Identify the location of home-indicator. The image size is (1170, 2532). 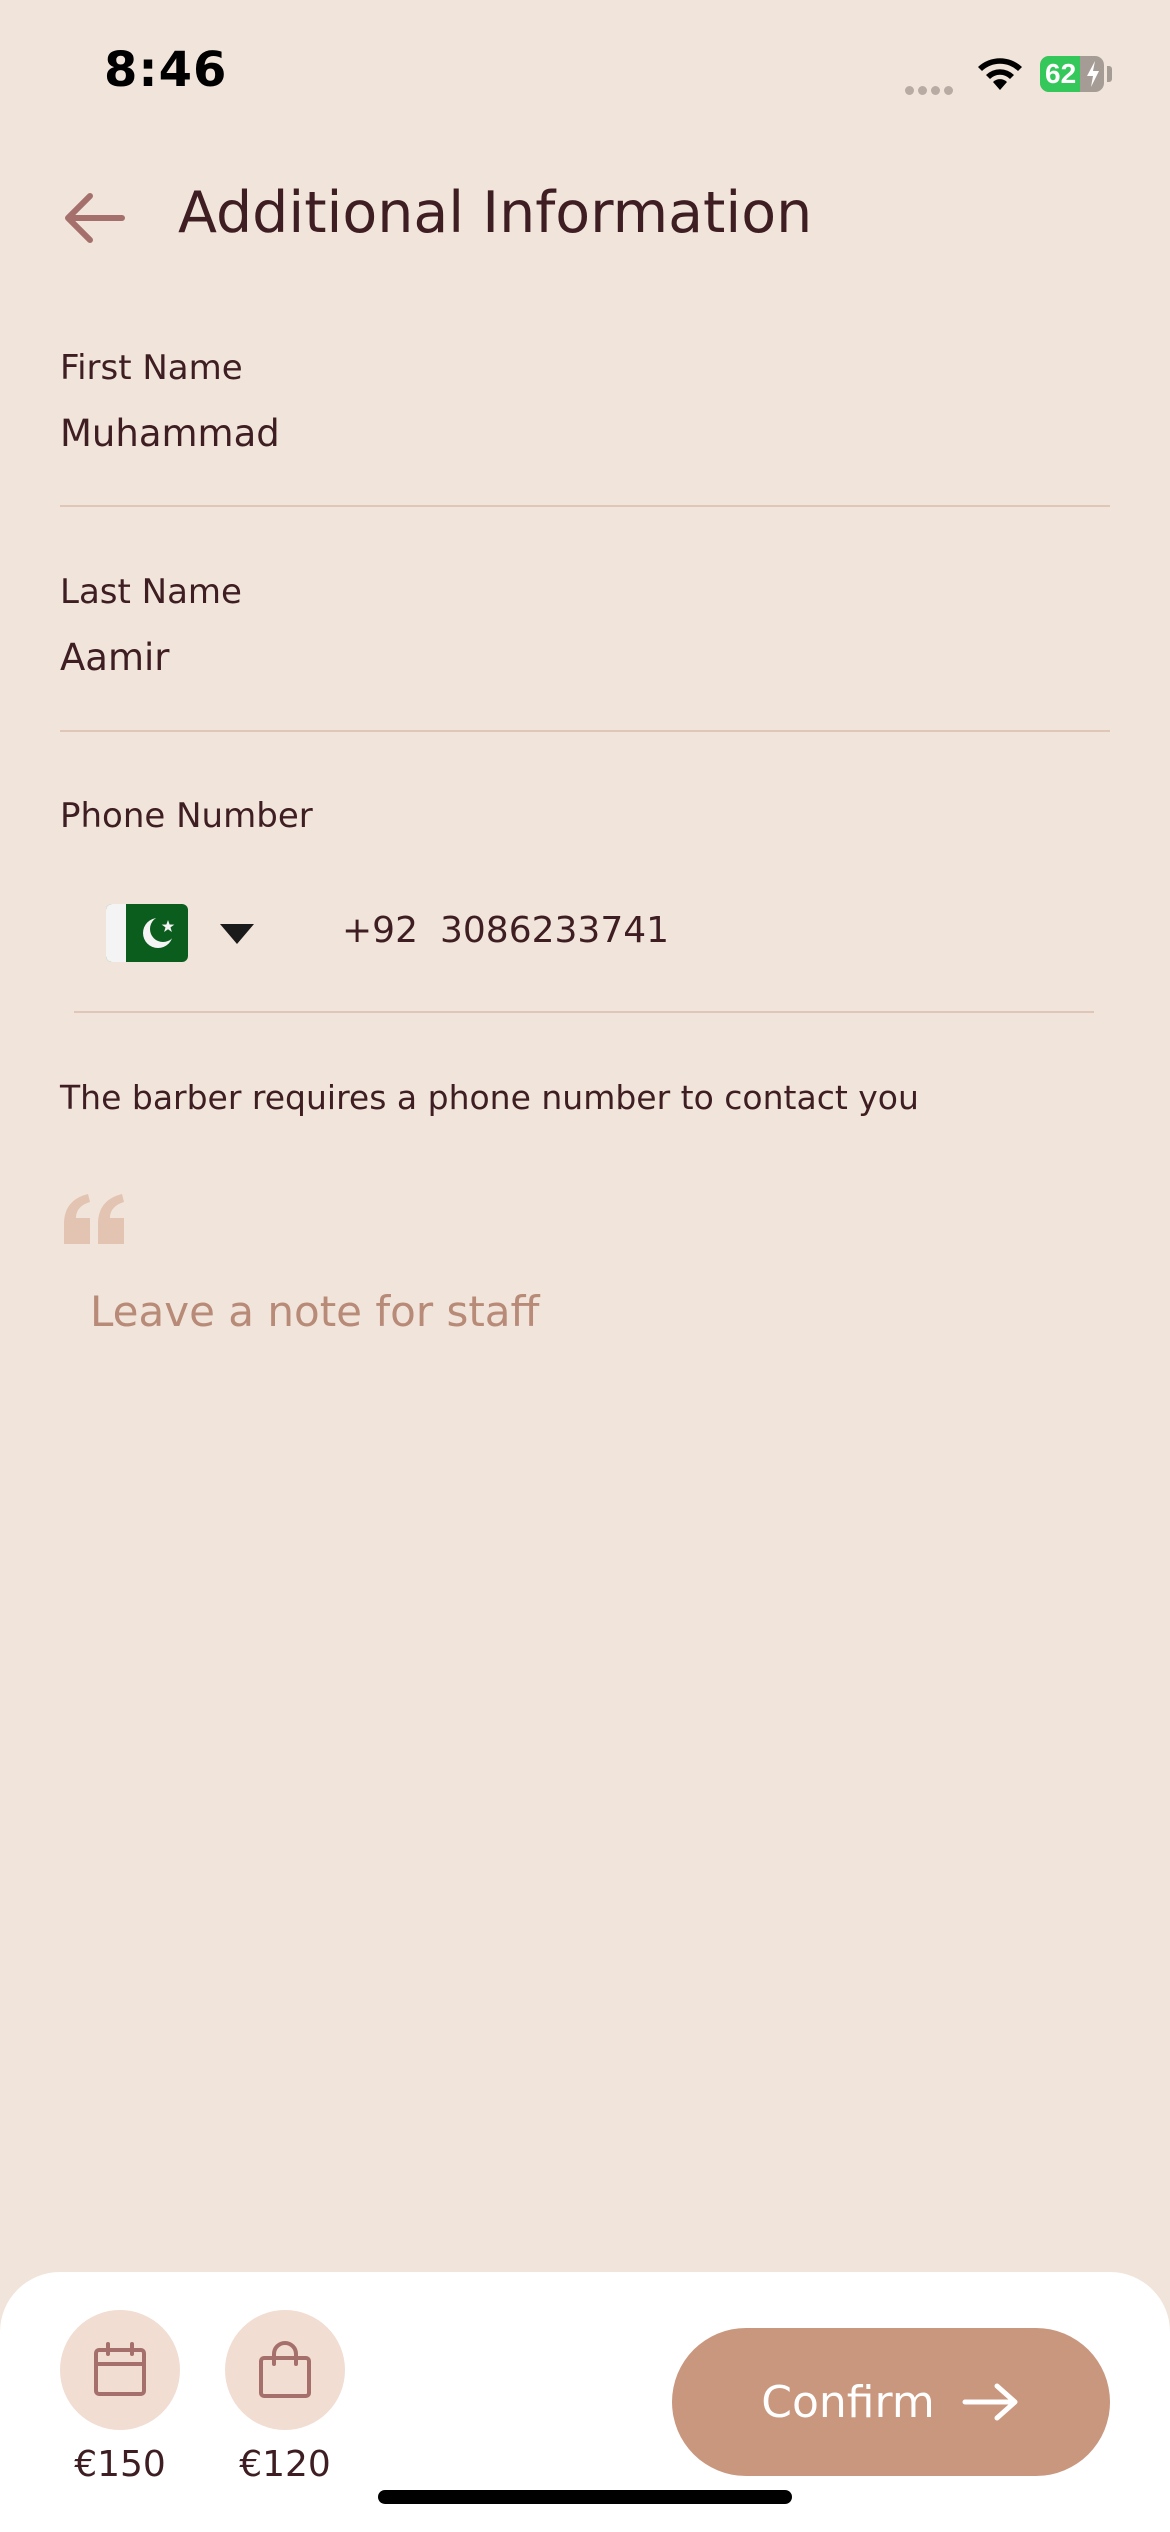
(585, 2497).